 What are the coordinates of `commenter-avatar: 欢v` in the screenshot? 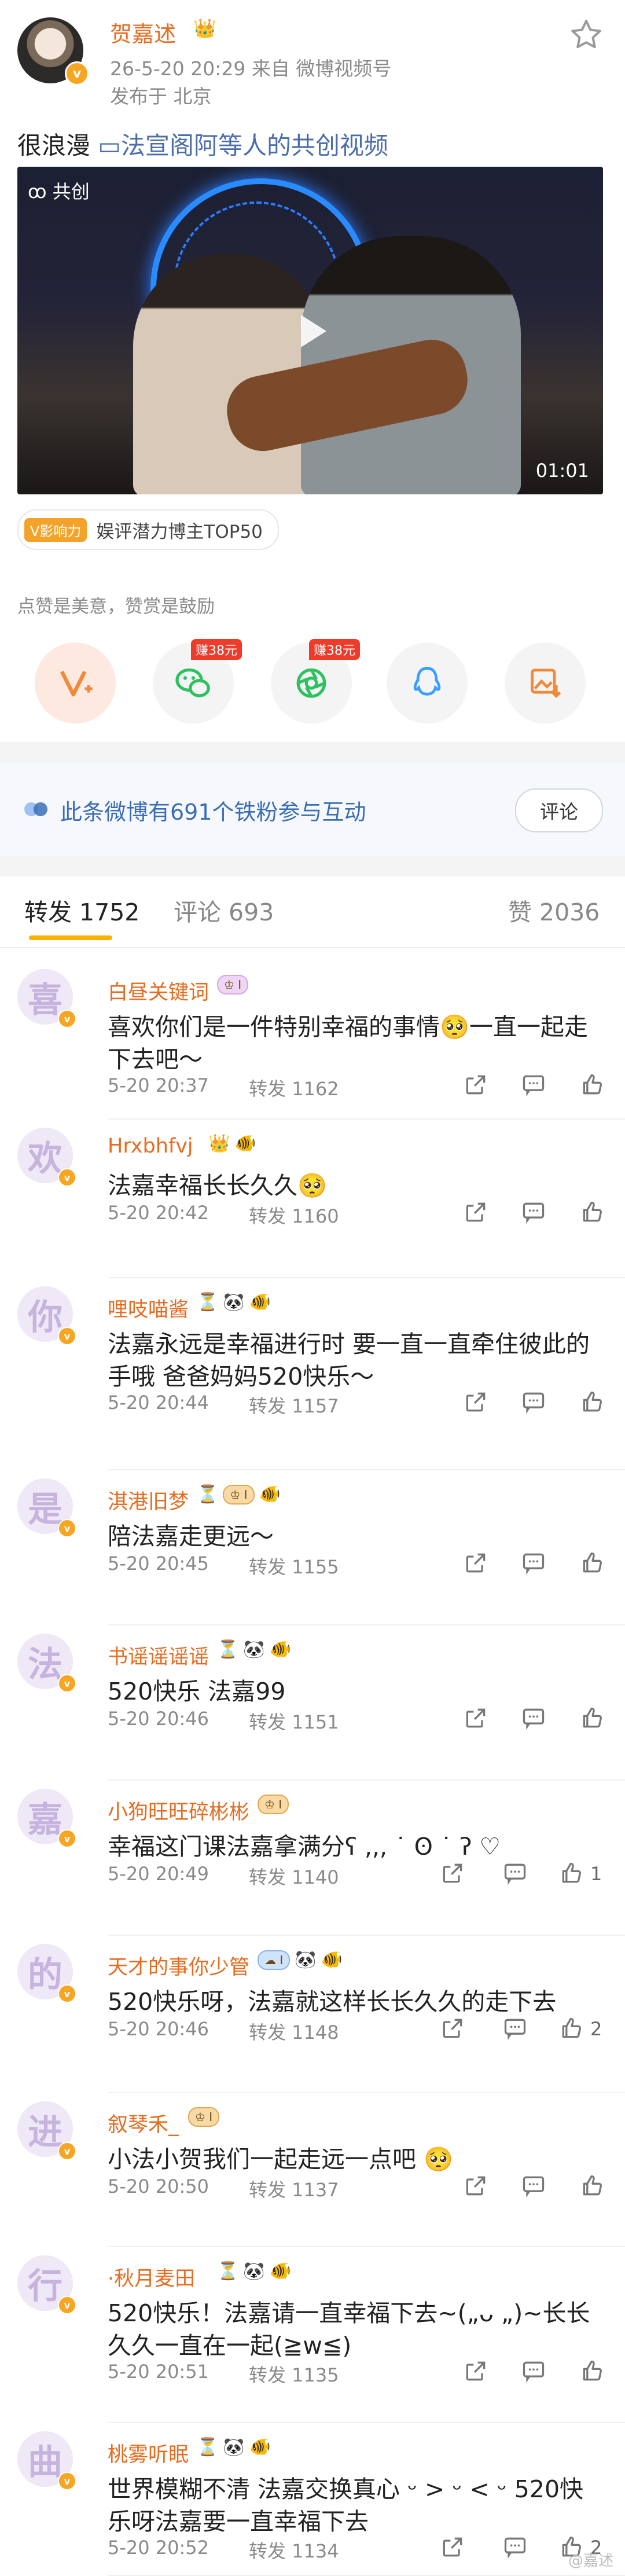 It's located at (47, 1157).